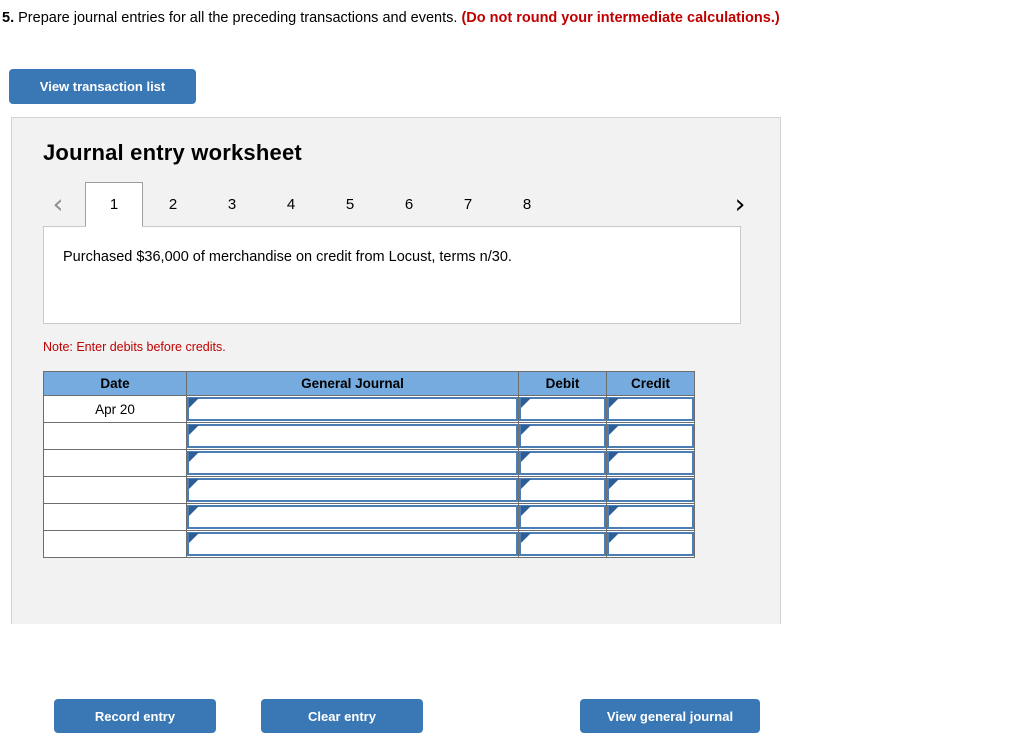  What do you see at coordinates (740, 204) in the screenshot?
I see `chevron-right-icon: ›` at bounding box center [740, 204].